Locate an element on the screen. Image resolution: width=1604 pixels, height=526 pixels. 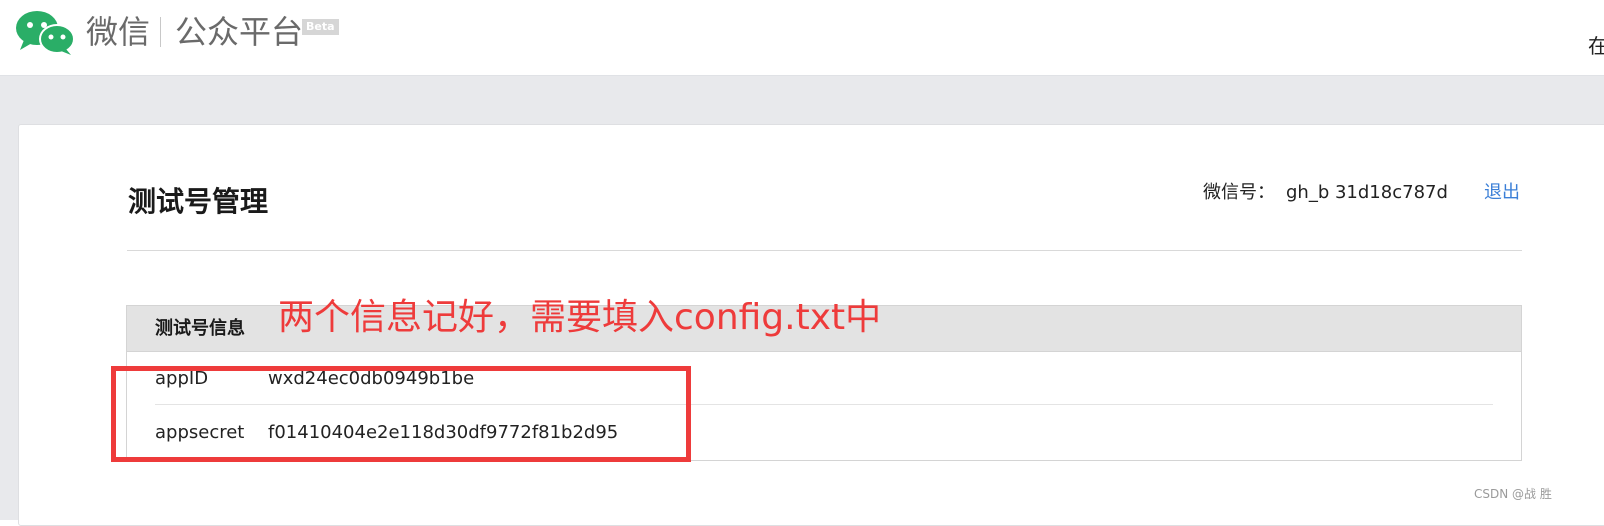
wechat-logo-icon is located at coordinates (45, 32).